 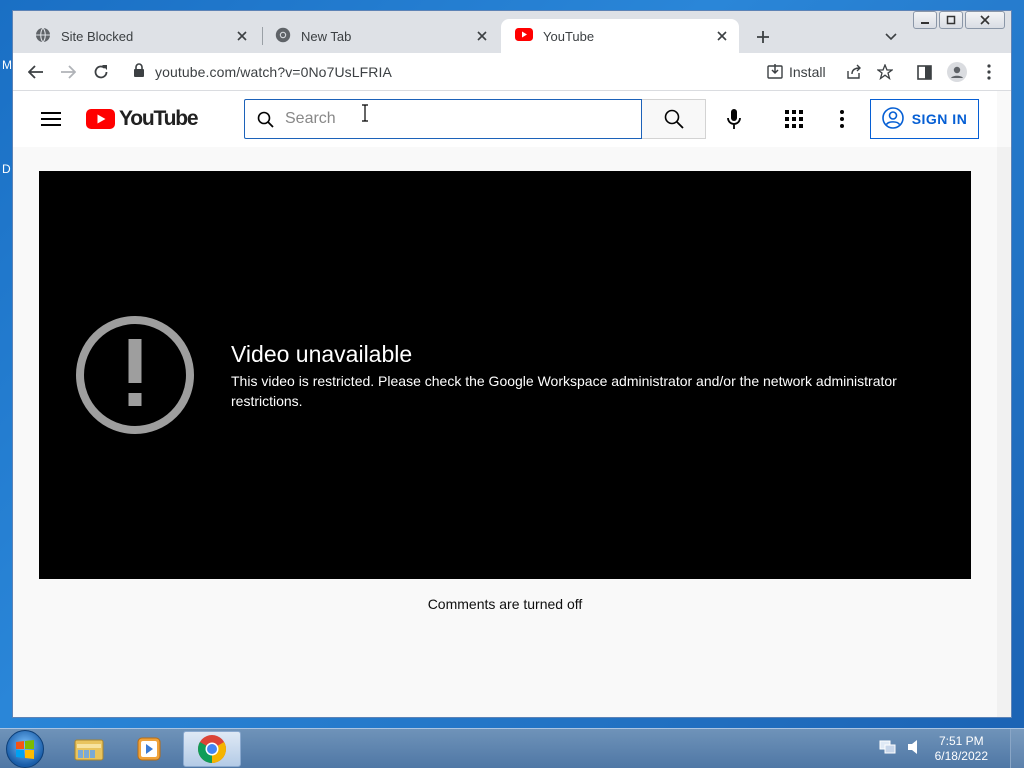 I want to click on new-tab-button, so click(x=763, y=37).